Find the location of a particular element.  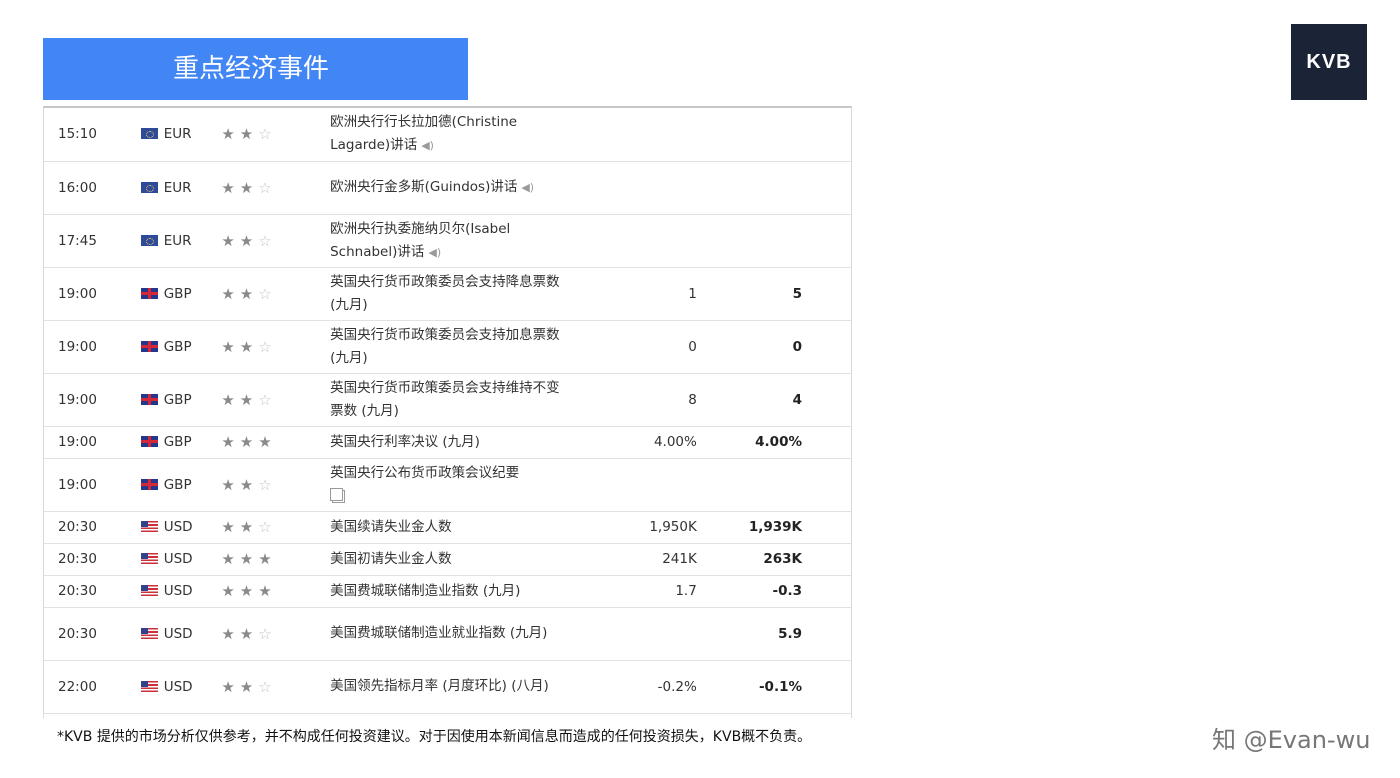

logo-text: KVB is located at coordinates (1329, 61).